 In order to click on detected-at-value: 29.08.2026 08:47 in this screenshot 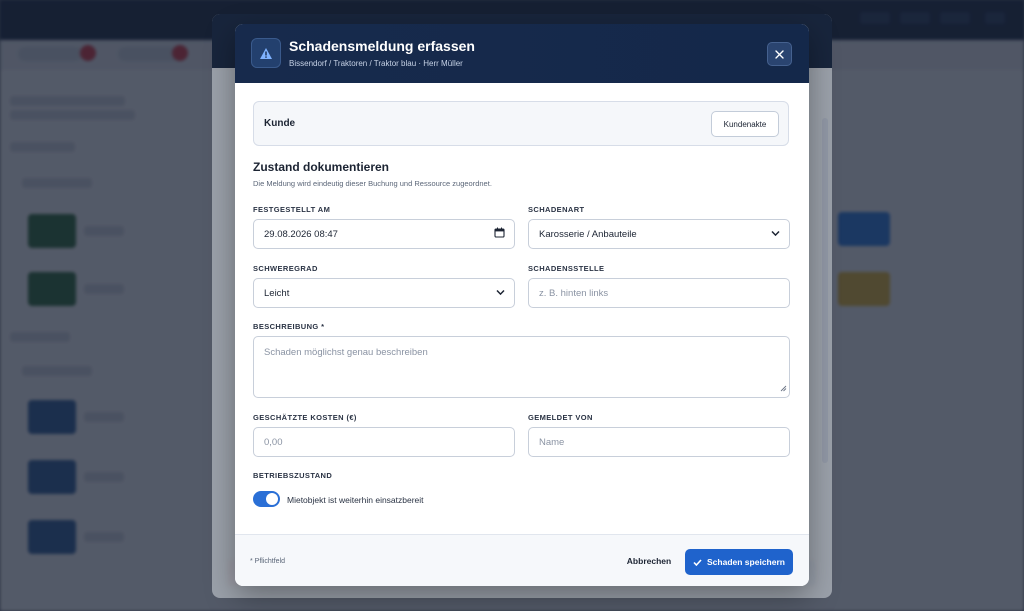, I will do `click(301, 234)`.